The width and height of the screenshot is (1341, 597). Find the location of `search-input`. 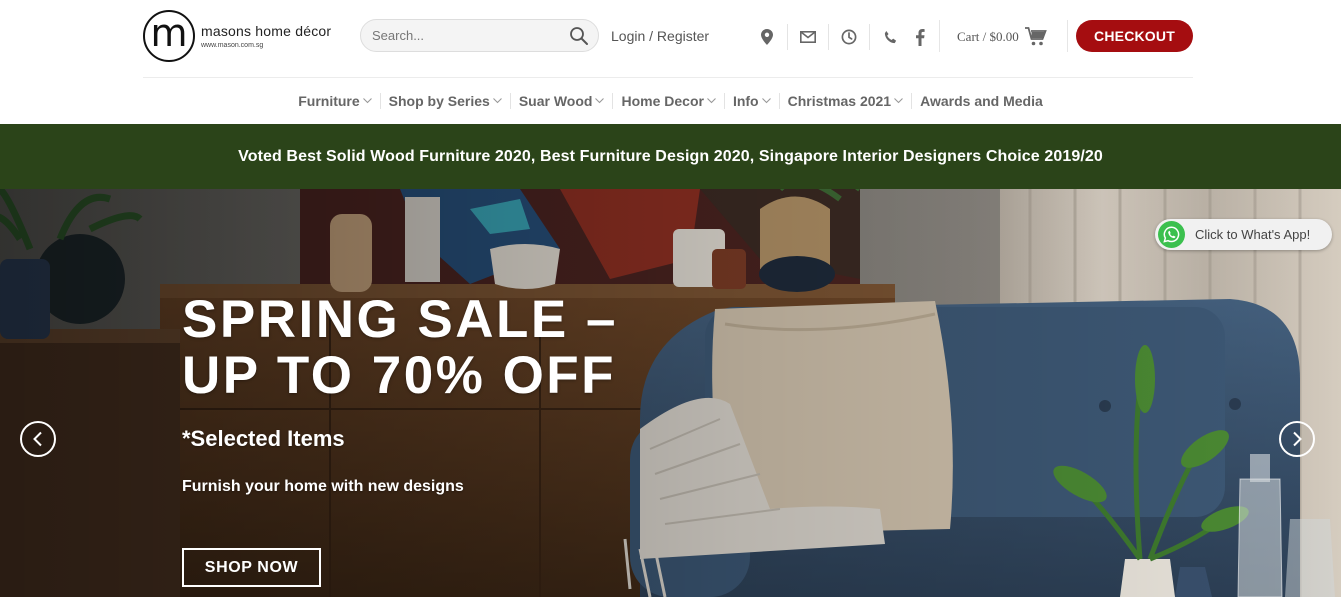

search-input is located at coordinates (467, 35).